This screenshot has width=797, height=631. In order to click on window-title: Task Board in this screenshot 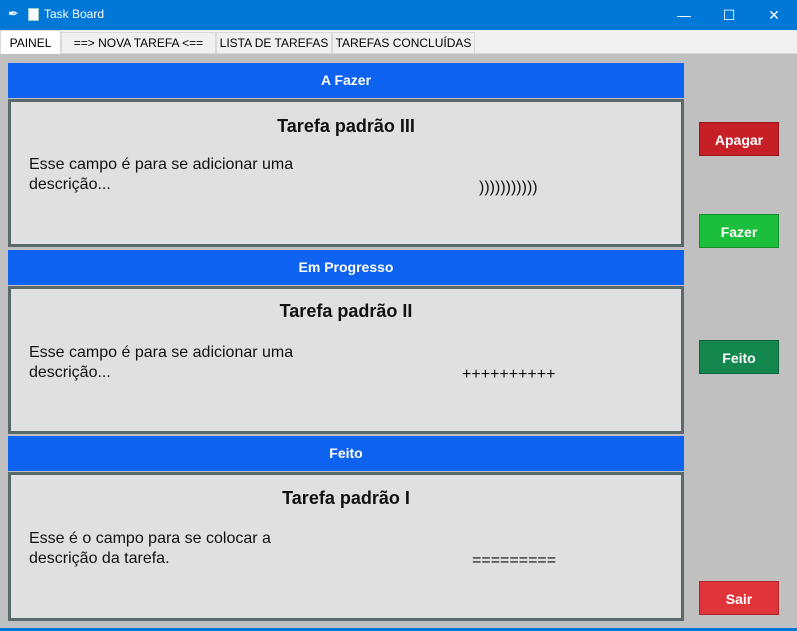, I will do `click(74, 14)`.